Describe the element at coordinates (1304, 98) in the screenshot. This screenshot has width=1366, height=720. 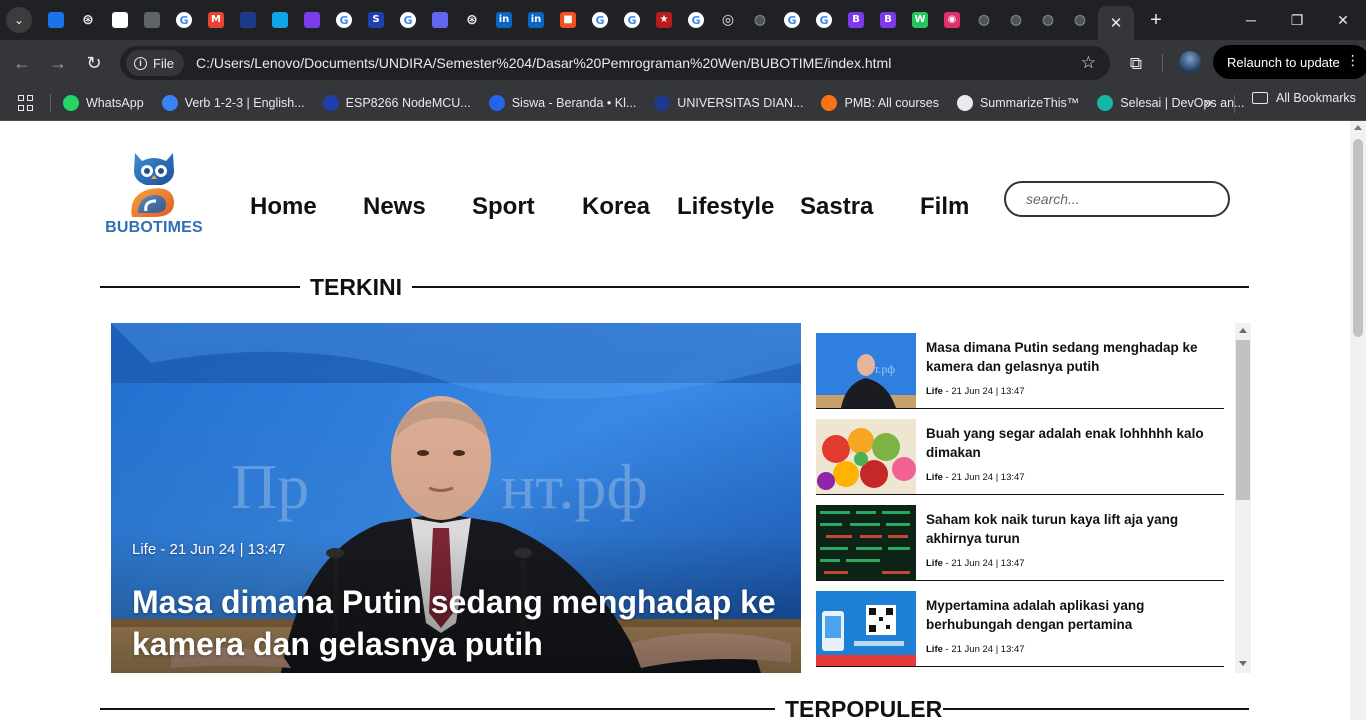
I see `all-bookmarks-button: All Bookmarks` at that location.